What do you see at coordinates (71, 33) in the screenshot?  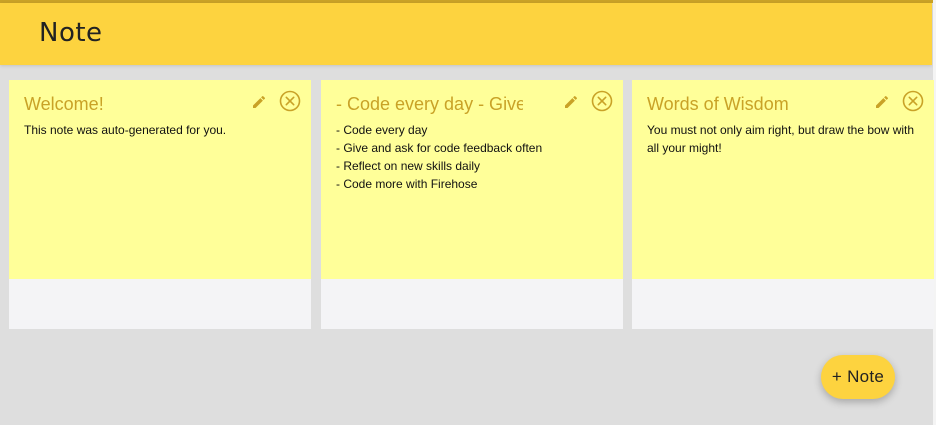 I see `app-title: Note` at bounding box center [71, 33].